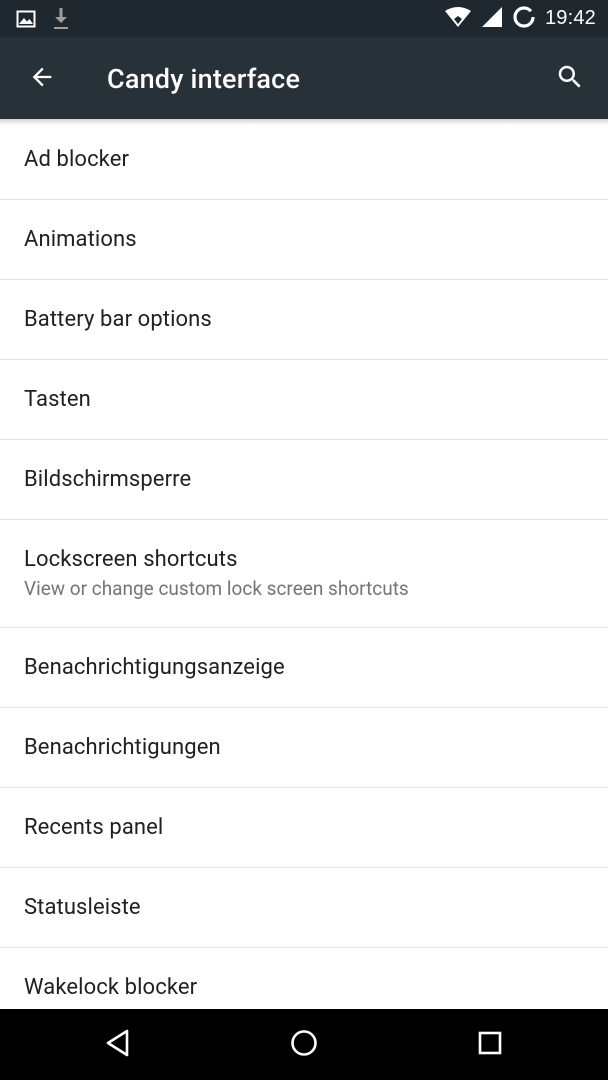  I want to click on setting-label: Benachrichtigungsanzeige, so click(154, 667).